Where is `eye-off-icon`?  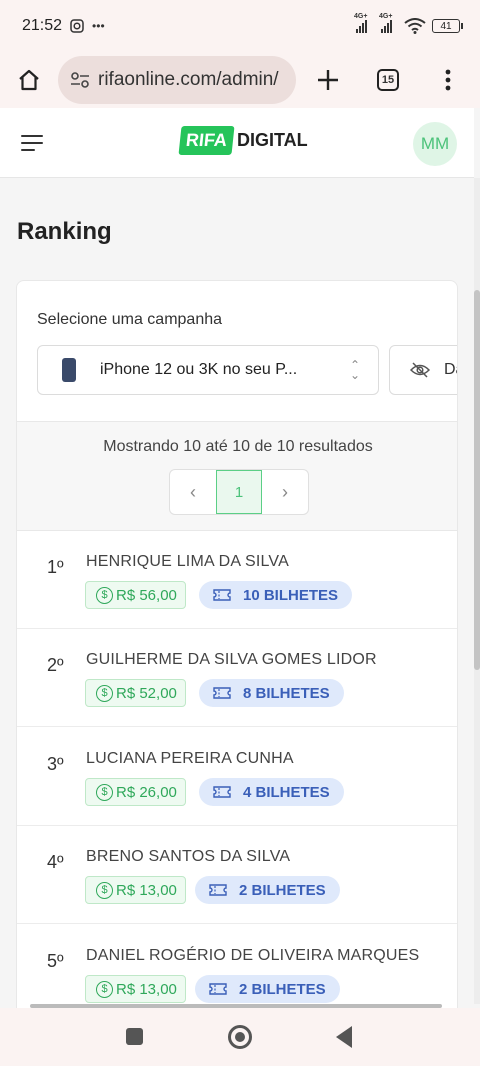
eye-off-icon is located at coordinates (420, 370).